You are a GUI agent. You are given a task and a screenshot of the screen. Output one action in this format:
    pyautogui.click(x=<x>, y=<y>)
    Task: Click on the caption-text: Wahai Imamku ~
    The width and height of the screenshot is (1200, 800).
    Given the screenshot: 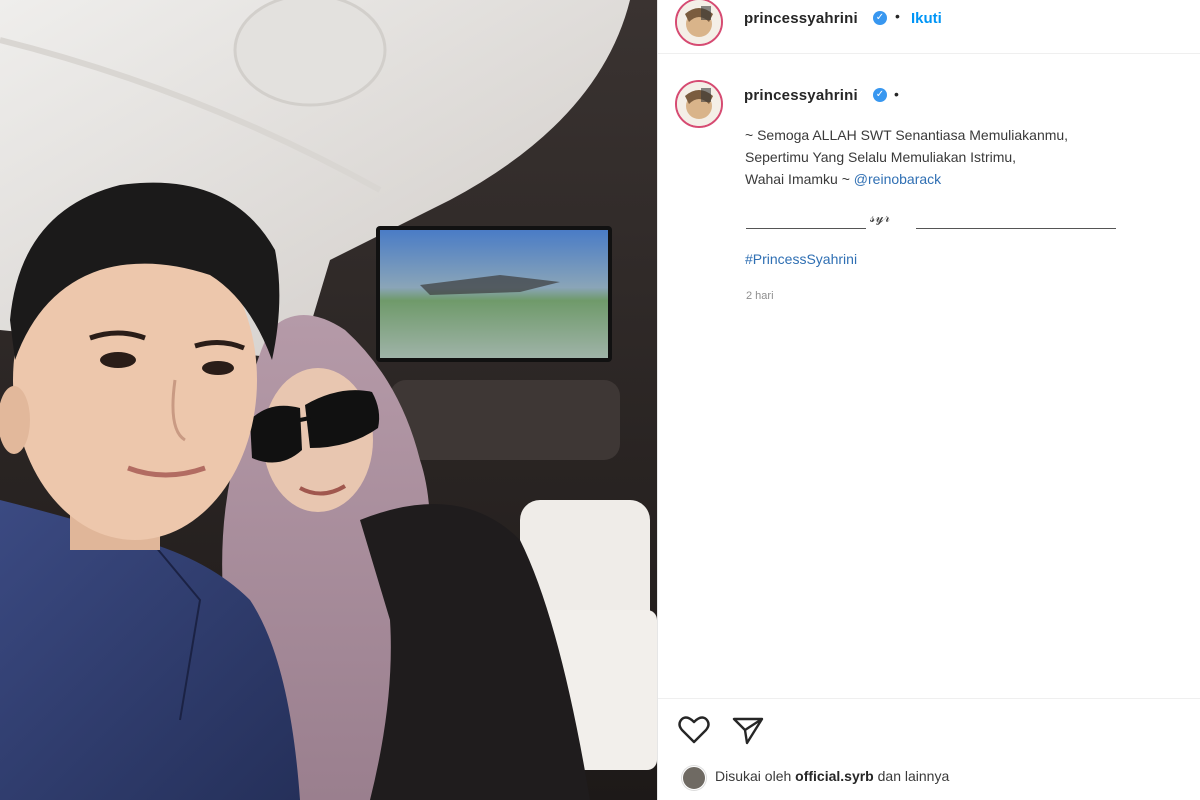 What is the action you would take?
    pyautogui.click(x=799, y=179)
    